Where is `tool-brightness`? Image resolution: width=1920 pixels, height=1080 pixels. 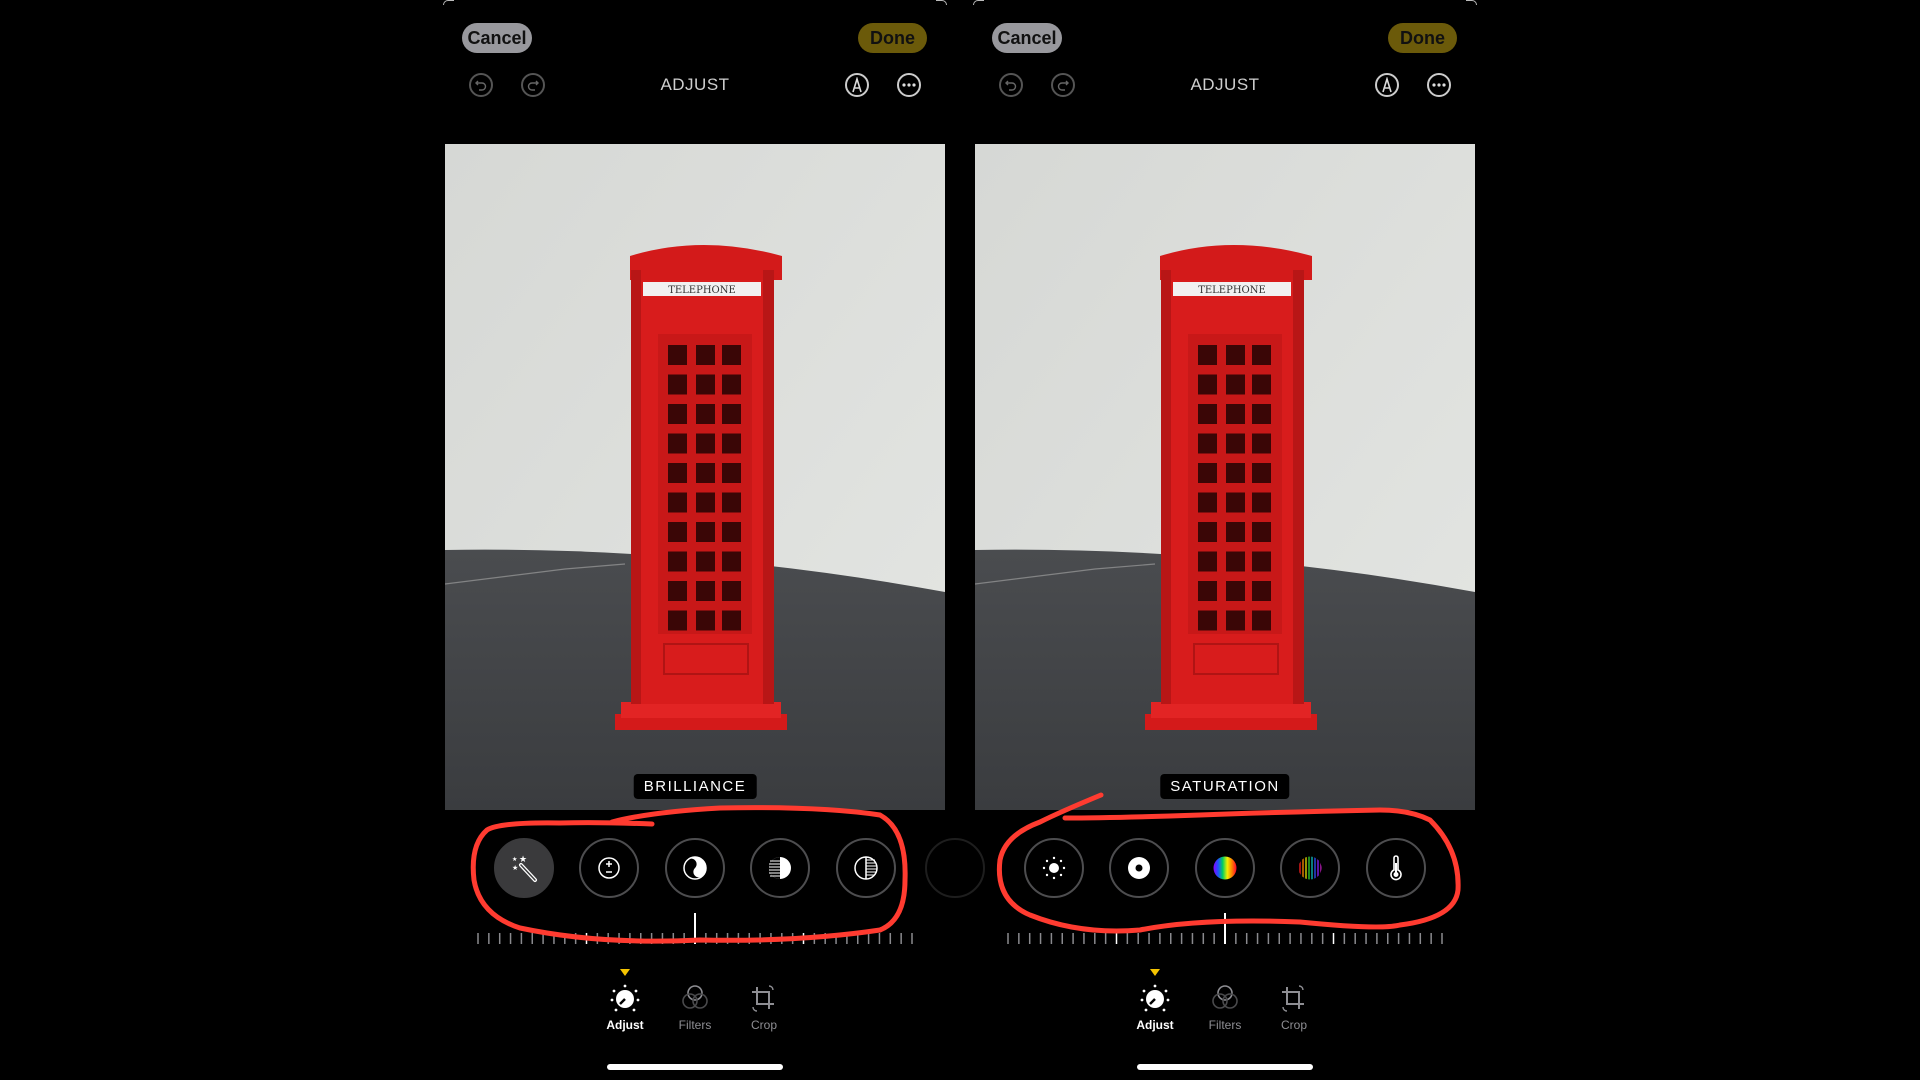
tool-brightness is located at coordinates (1054, 868).